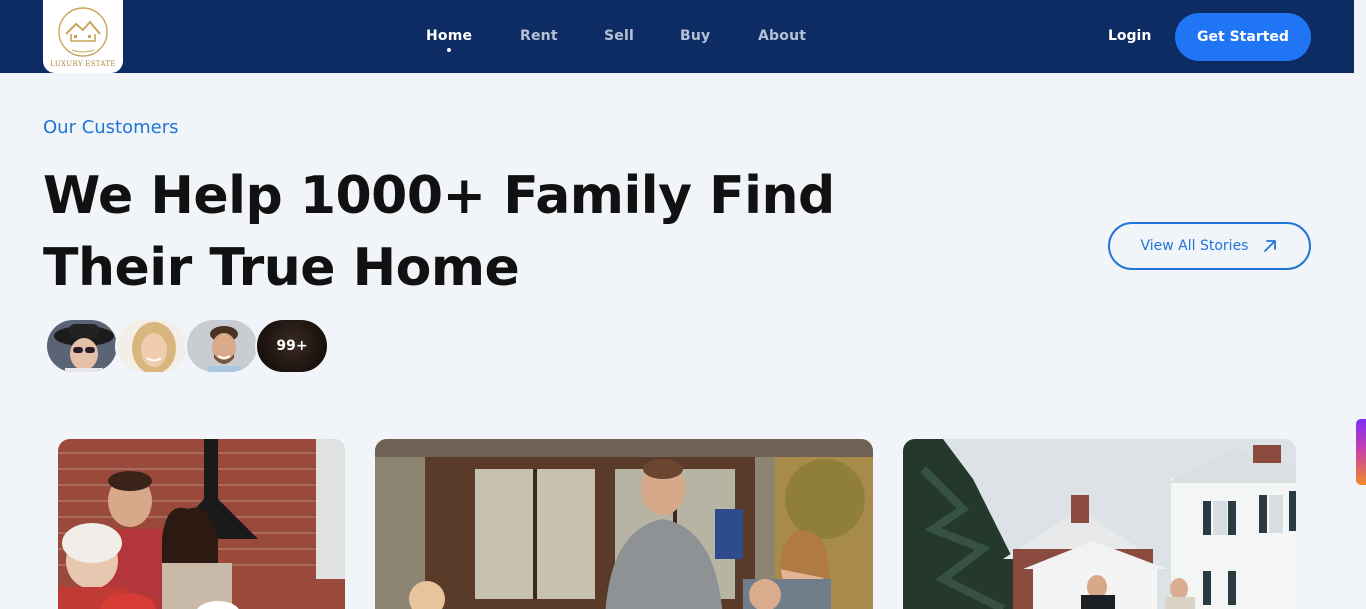 The image size is (1366, 609). Describe the element at coordinates (1361, 452) in the screenshot. I see `scrollbar-thumb` at that location.